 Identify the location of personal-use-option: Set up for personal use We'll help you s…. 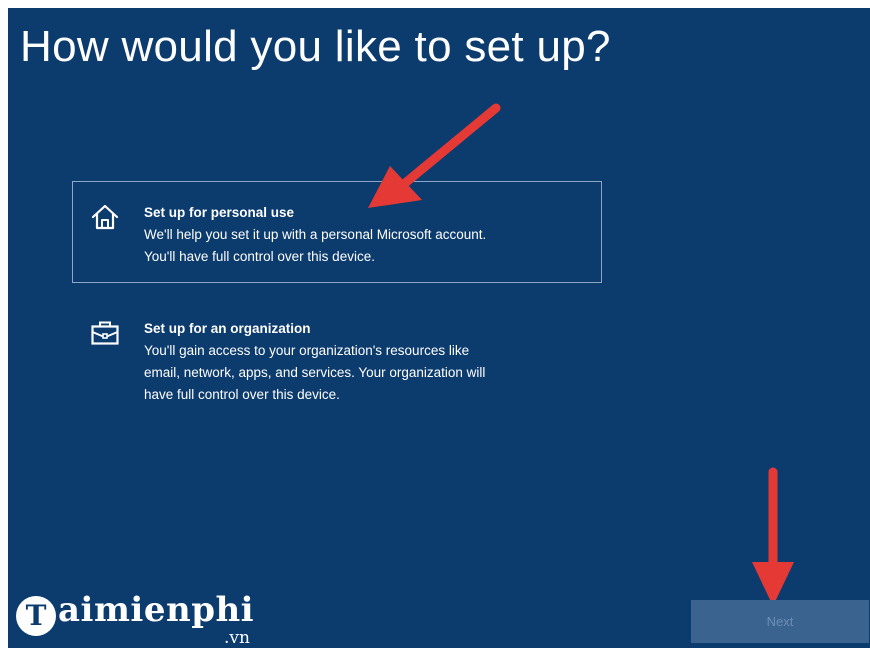
(337, 232).